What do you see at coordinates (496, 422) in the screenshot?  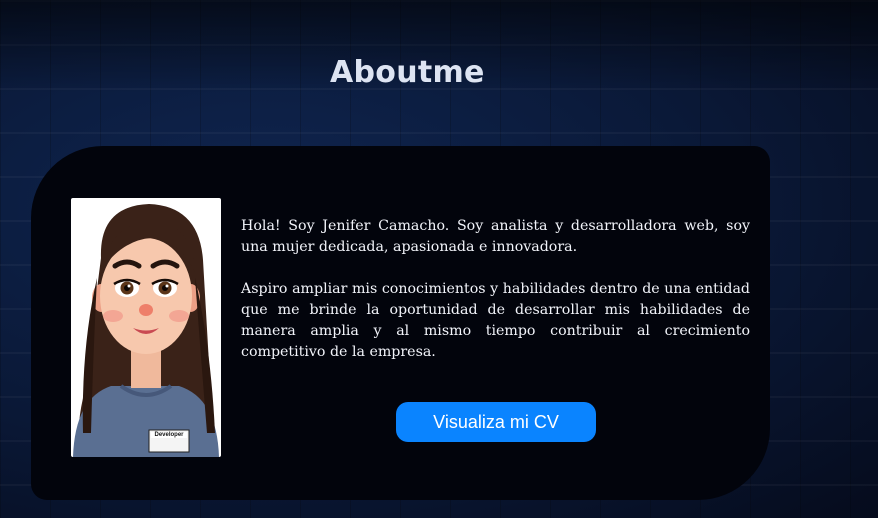 I see `view-cv-button: Visualiza mi CV` at bounding box center [496, 422].